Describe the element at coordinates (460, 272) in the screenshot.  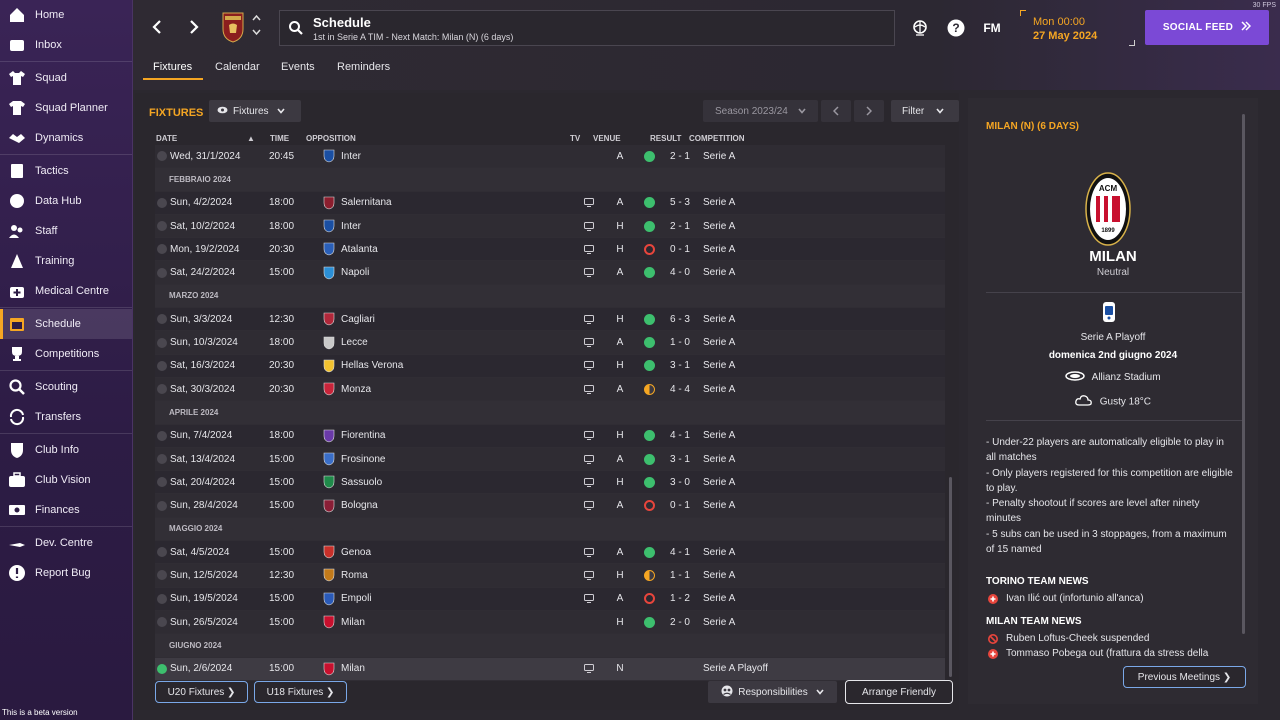
I see `fixture-opponent: Napoli` at that location.